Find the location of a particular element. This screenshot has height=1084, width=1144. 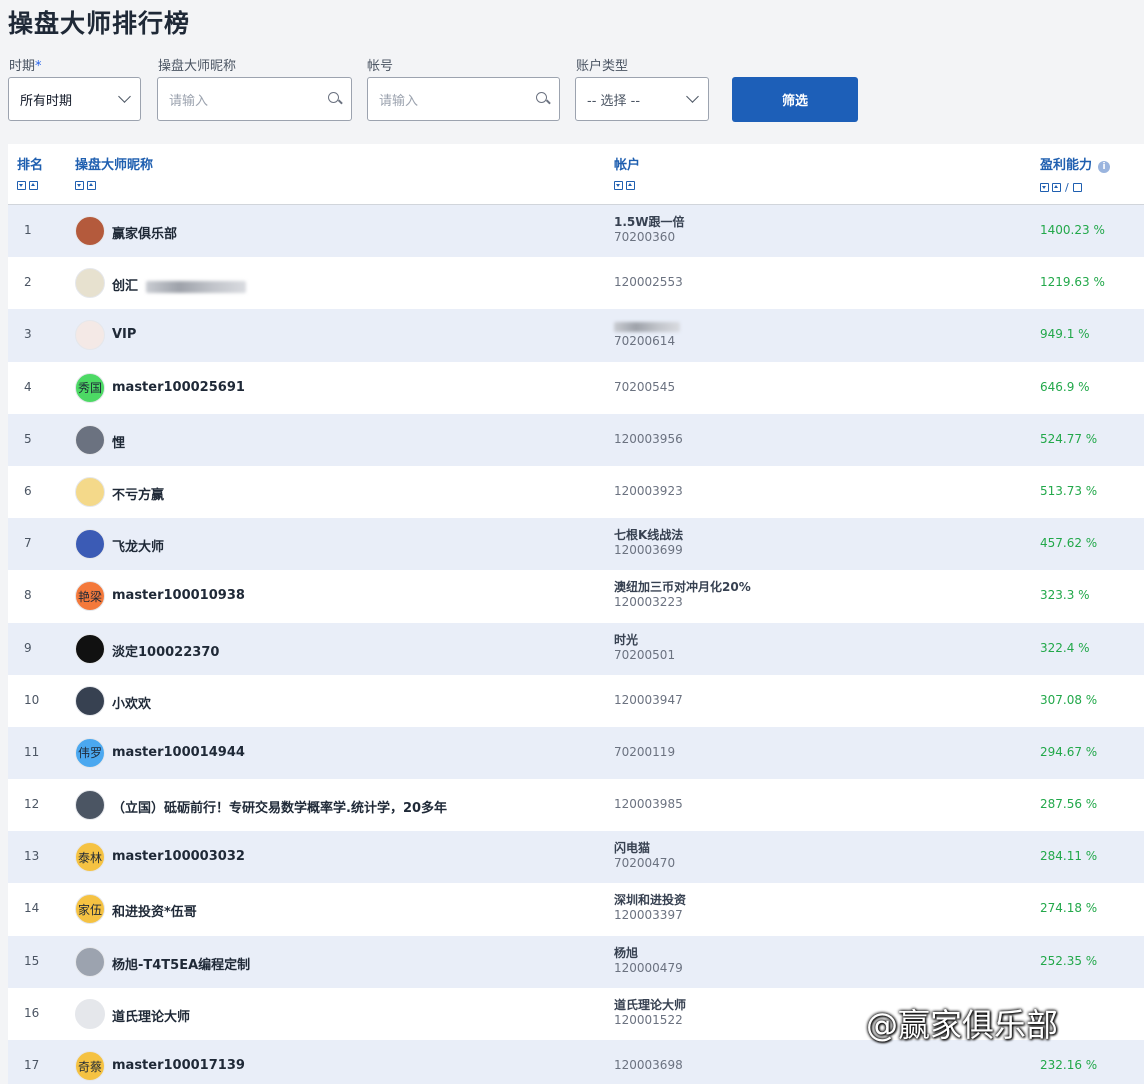

trader-name-link: 飞龙大师 is located at coordinates (138, 545).